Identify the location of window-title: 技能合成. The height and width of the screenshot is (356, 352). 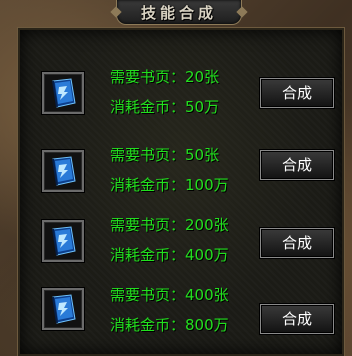
(178, 13).